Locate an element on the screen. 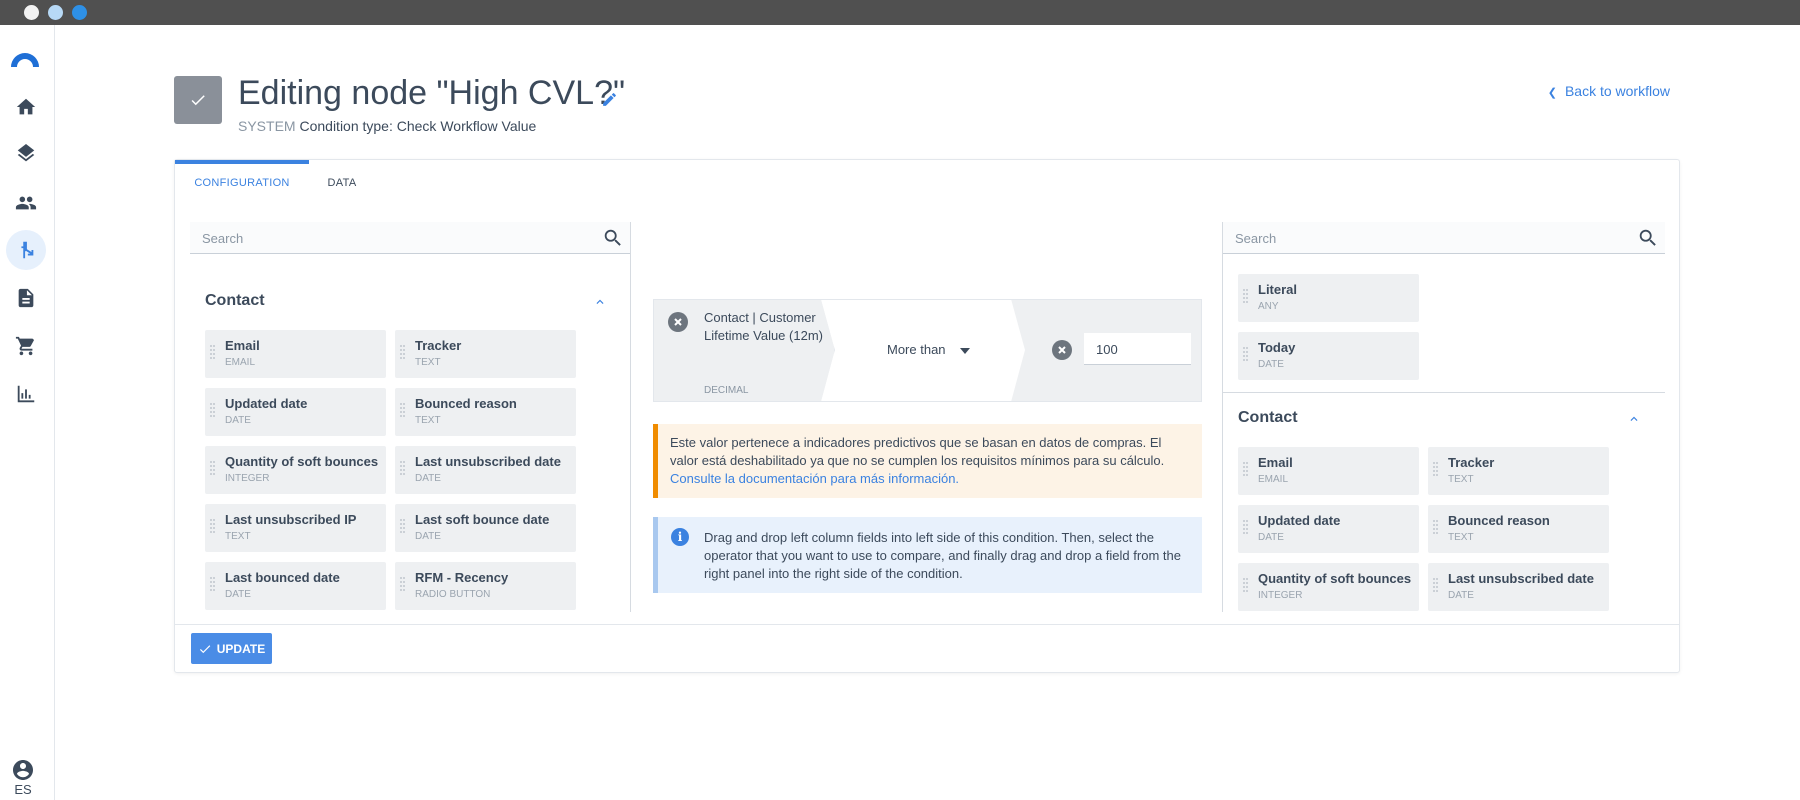  home-icon is located at coordinates (26, 106).